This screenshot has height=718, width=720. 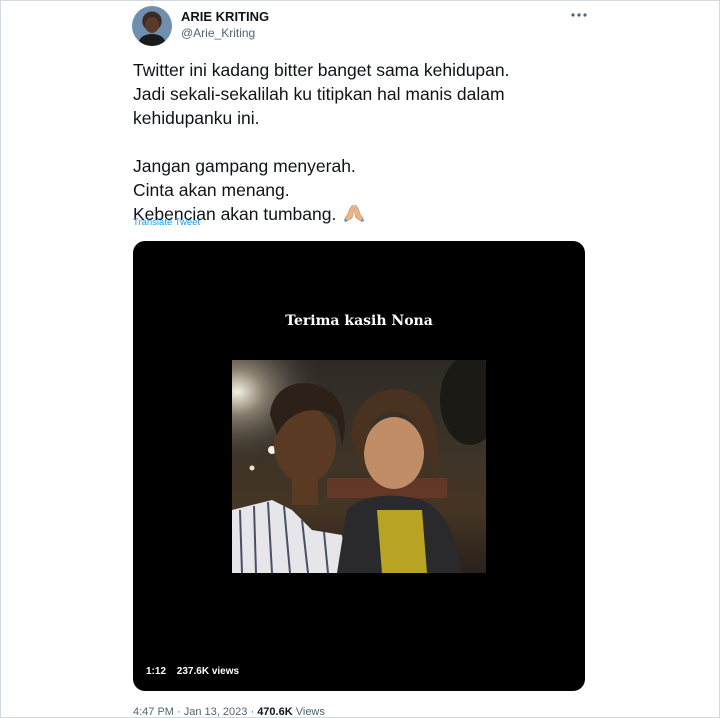 I want to click on avatar-face, so click(x=152, y=25).